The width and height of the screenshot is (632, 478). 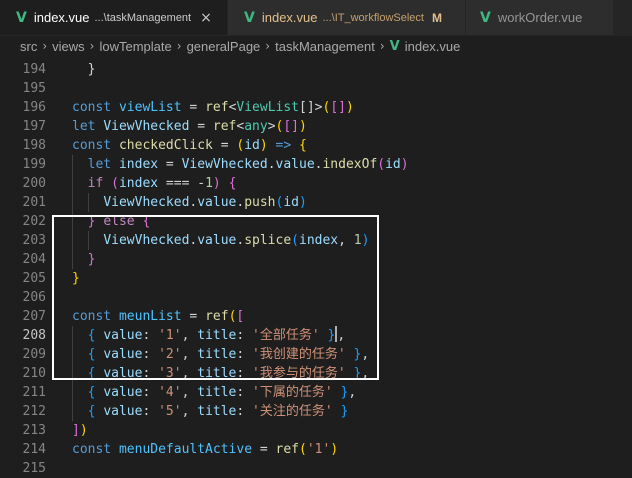 What do you see at coordinates (34, 145) in the screenshot?
I see `line-number: 198` at bounding box center [34, 145].